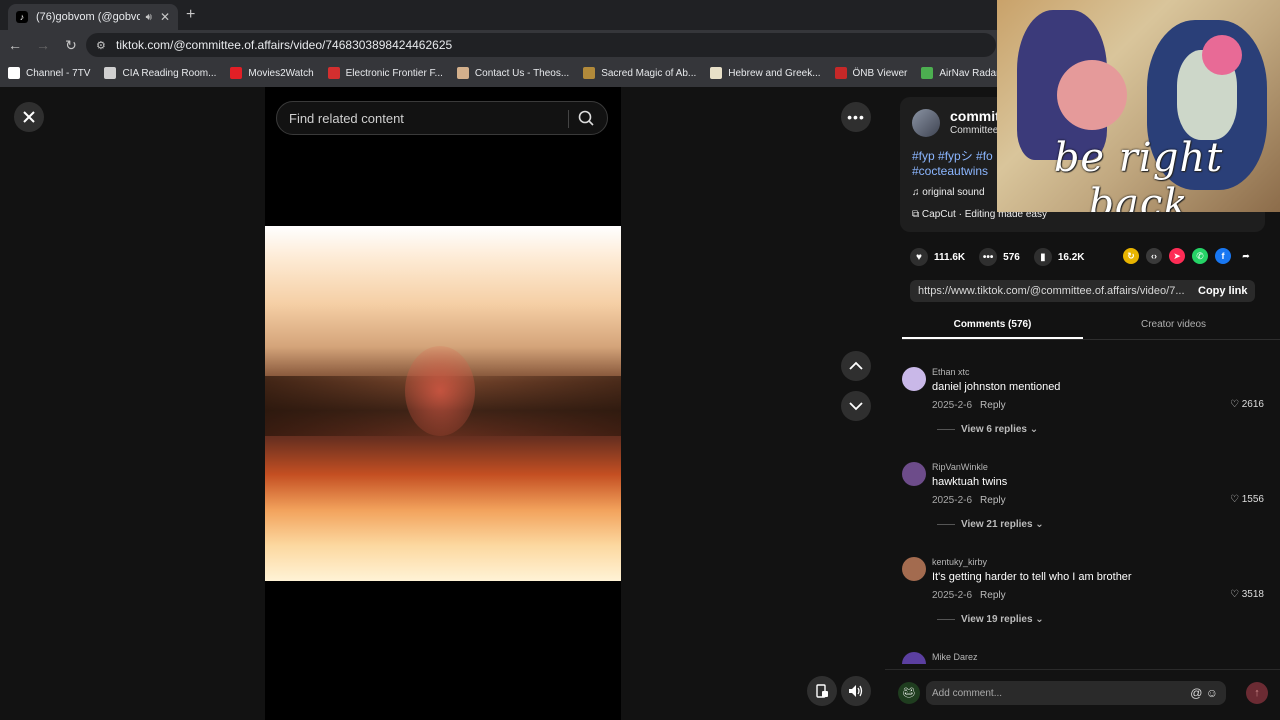  What do you see at coordinates (190, 15) in the screenshot?
I see `new-tab-button: +` at bounding box center [190, 15].